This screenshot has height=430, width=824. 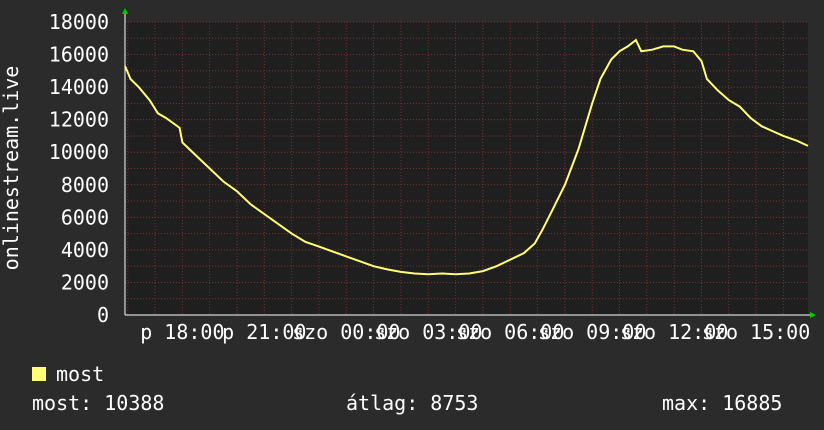 I want to click on legend-swatch, so click(x=39, y=374).